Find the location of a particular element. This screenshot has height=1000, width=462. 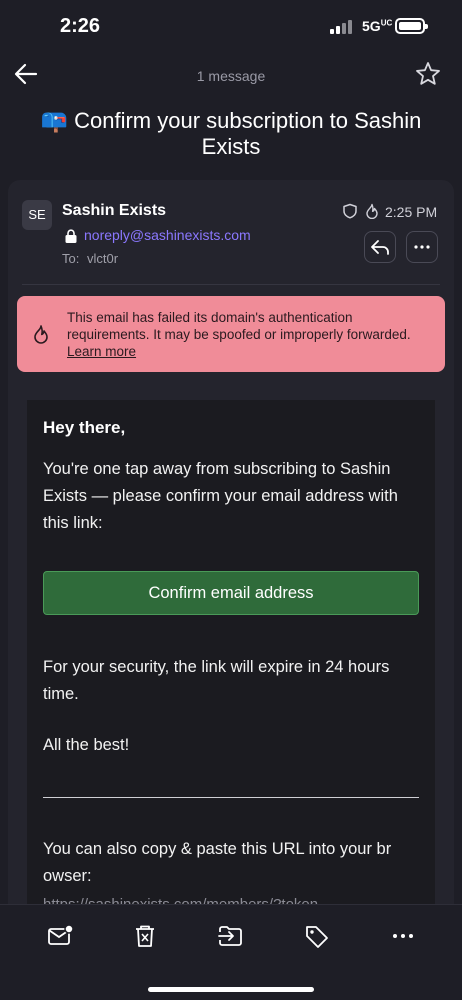

flame-warning-icon is located at coordinates (41, 334).